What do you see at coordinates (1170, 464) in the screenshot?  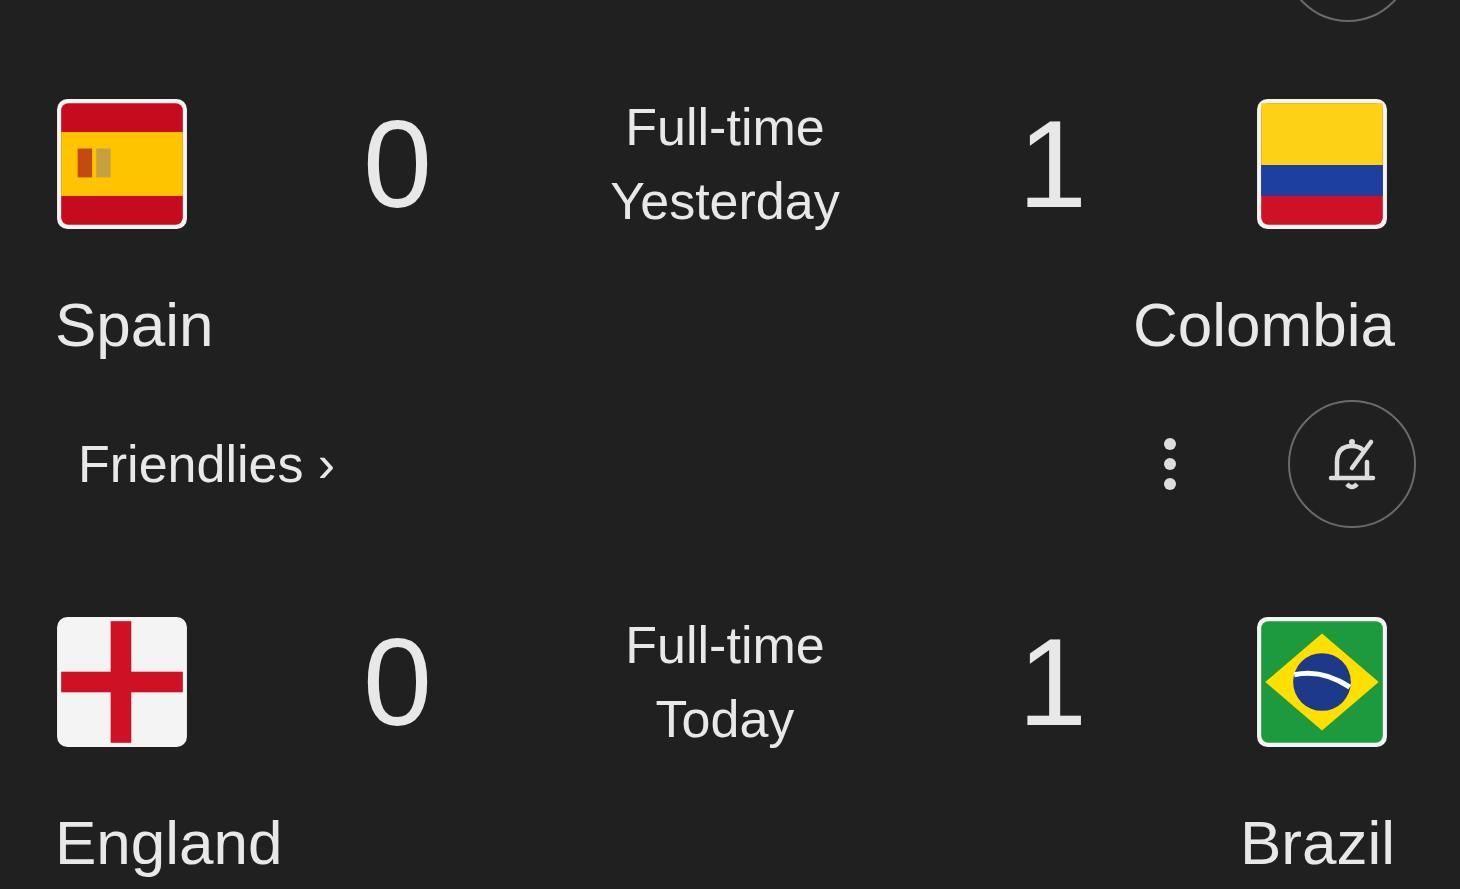 I see `more-options-icon` at bounding box center [1170, 464].